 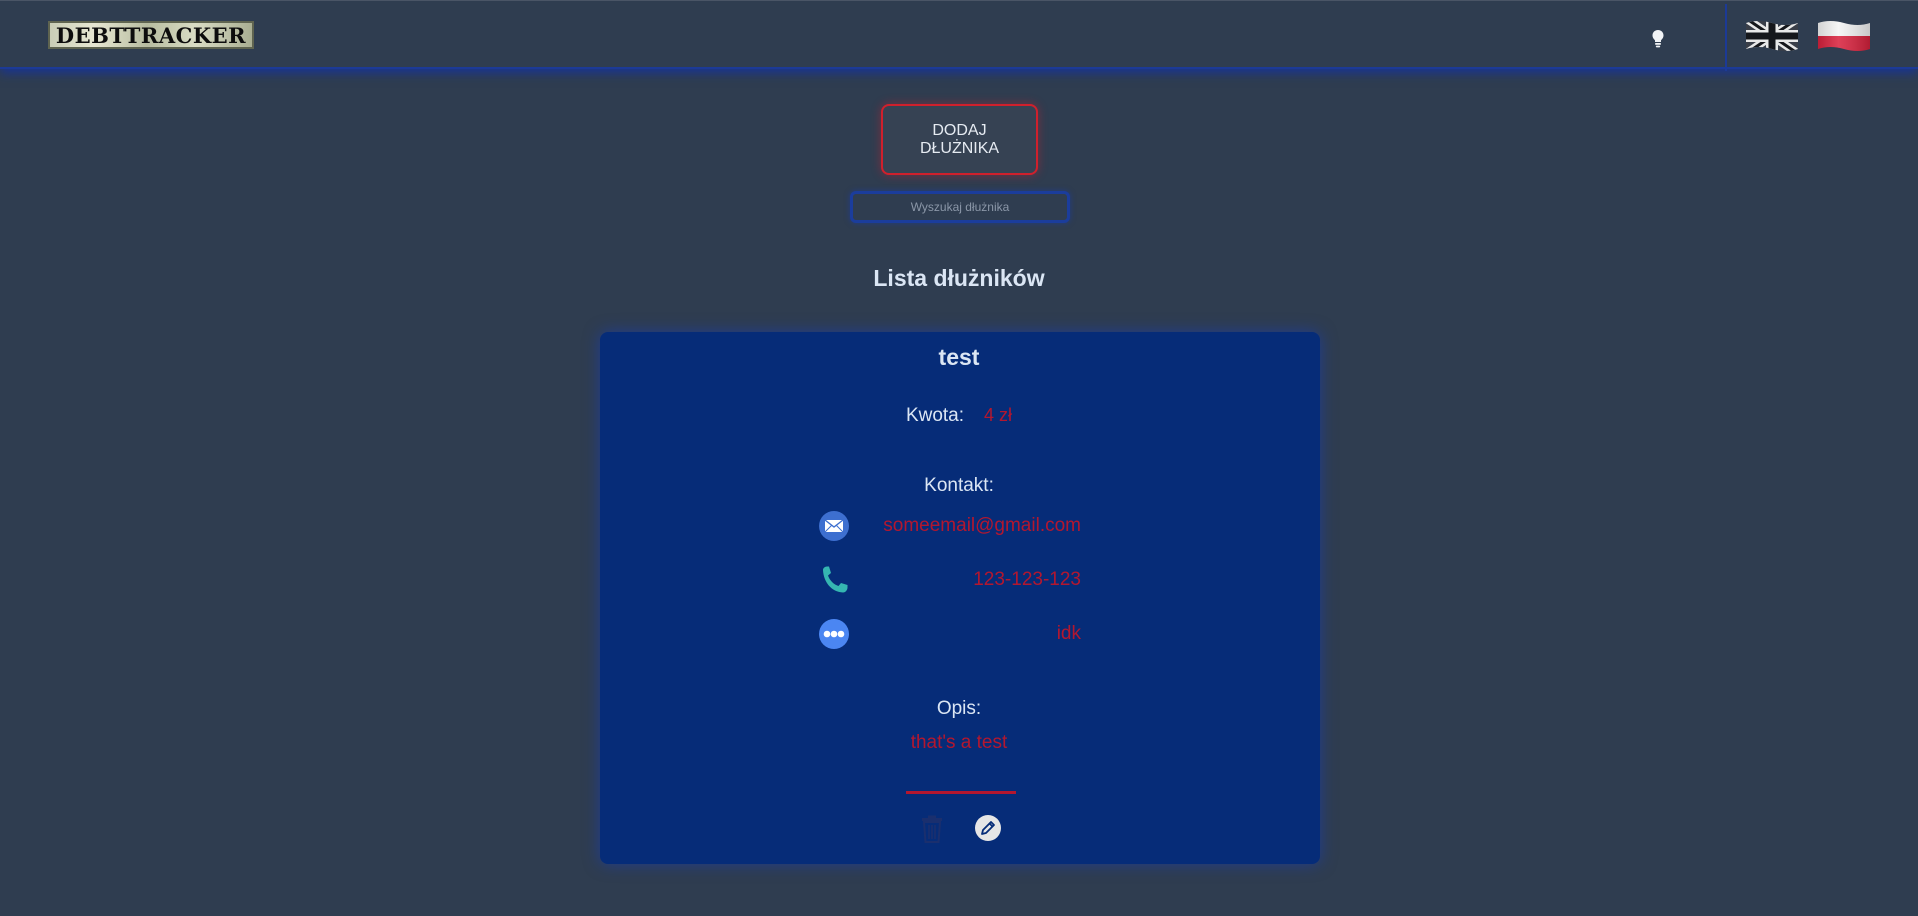 I want to click on search-debtor-input, so click(x=960, y=207).